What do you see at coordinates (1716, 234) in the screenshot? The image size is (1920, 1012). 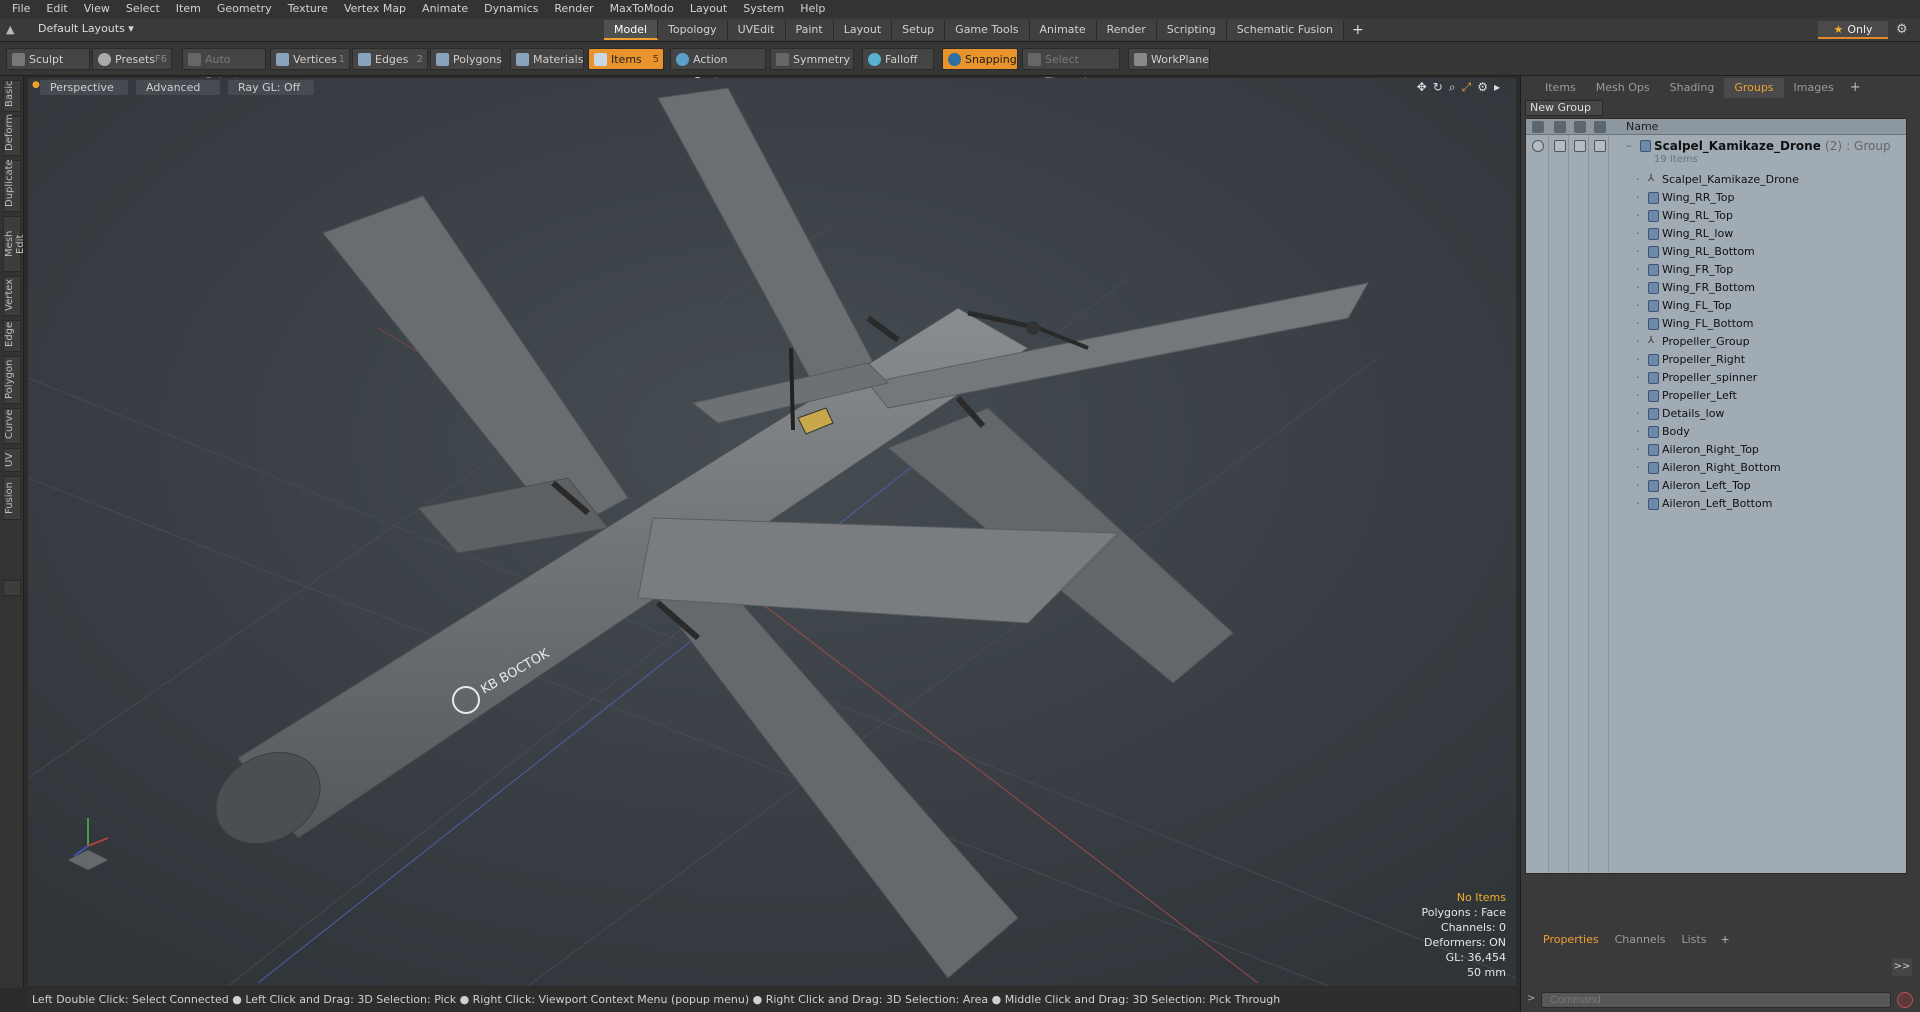 I see `tree-item: · Wing_RL_low` at bounding box center [1716, 234].